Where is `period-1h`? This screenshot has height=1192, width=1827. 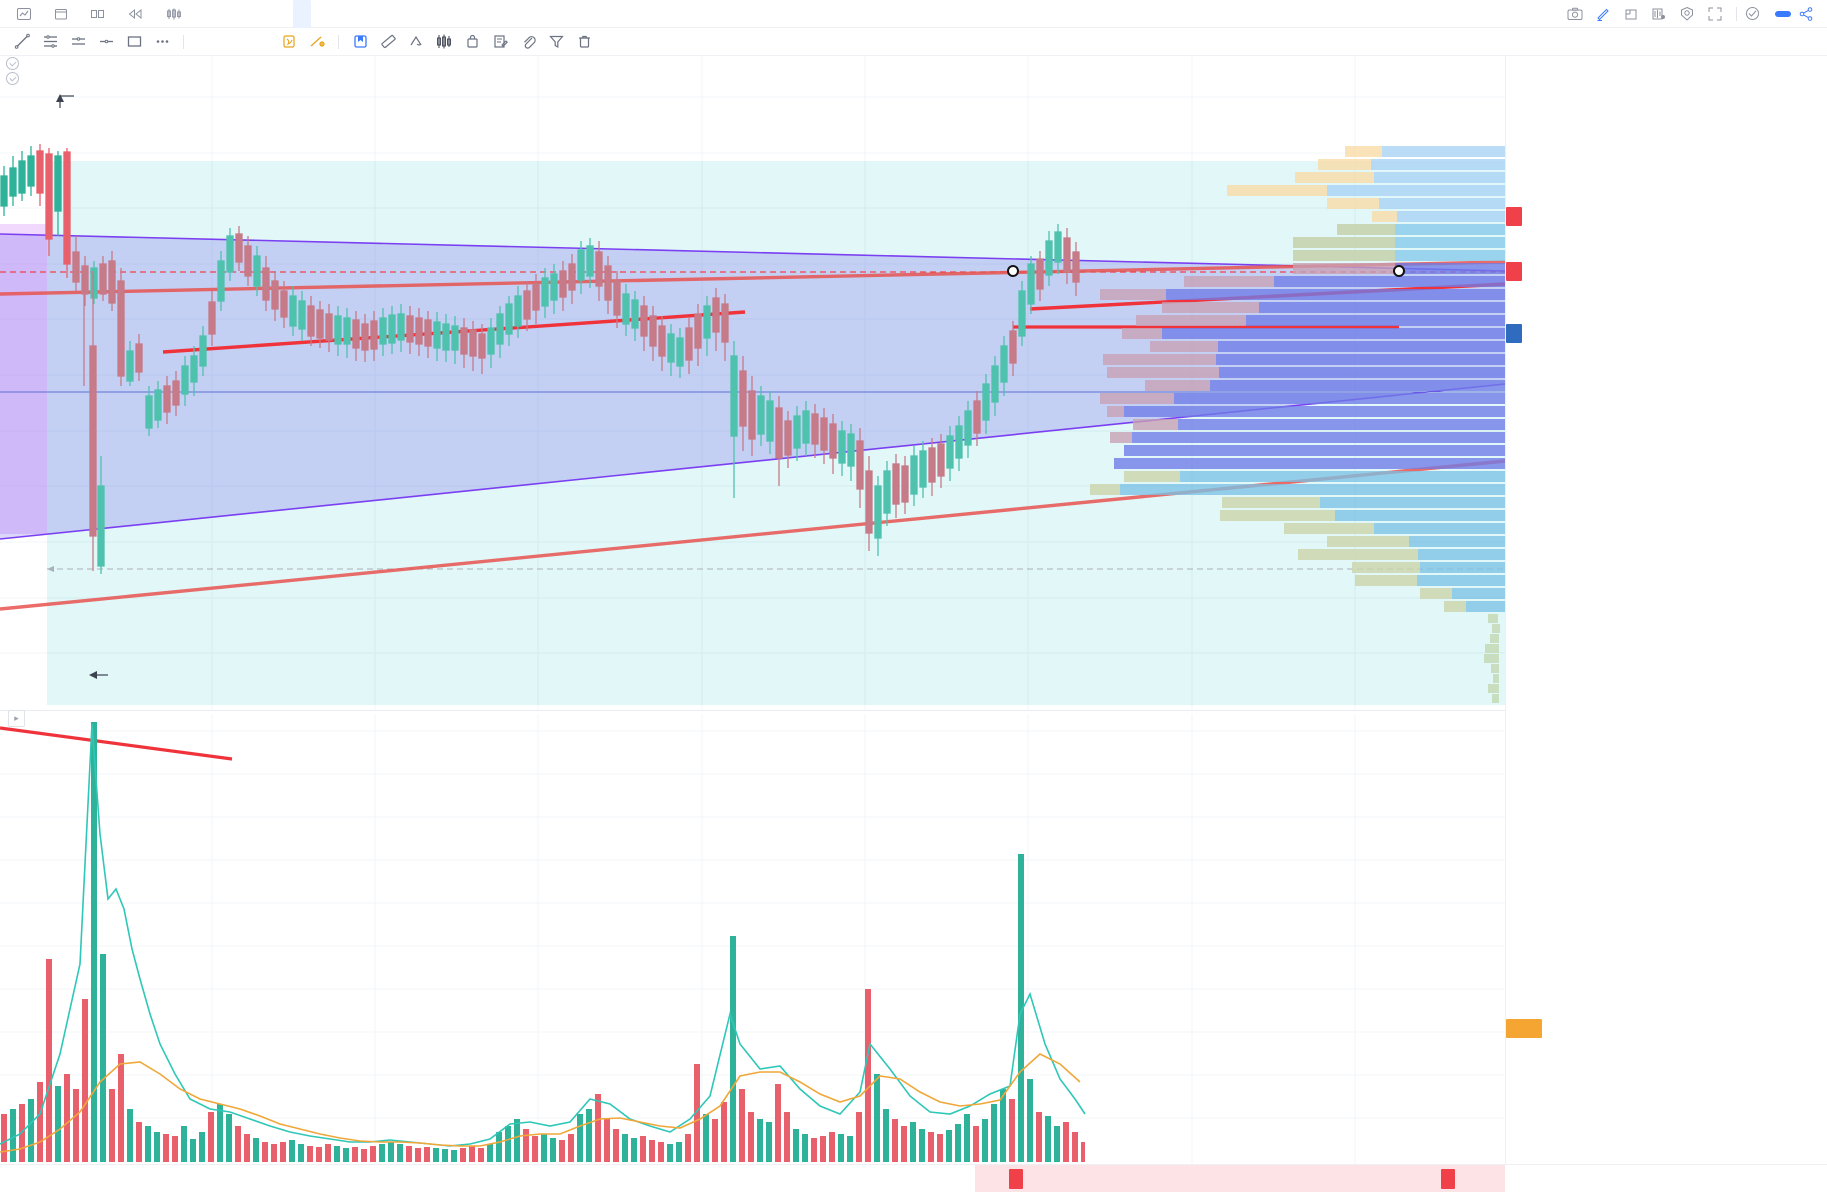 period-1h is located at coordinates (338, 14).